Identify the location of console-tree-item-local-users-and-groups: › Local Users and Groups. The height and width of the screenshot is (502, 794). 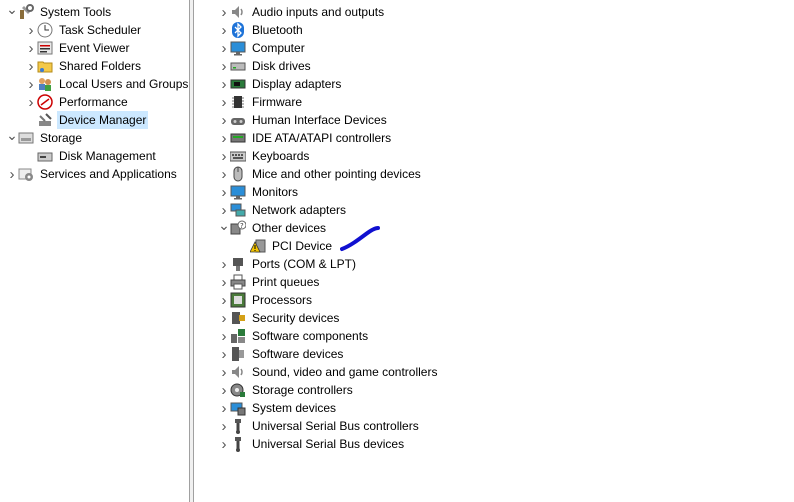
(107, 84).